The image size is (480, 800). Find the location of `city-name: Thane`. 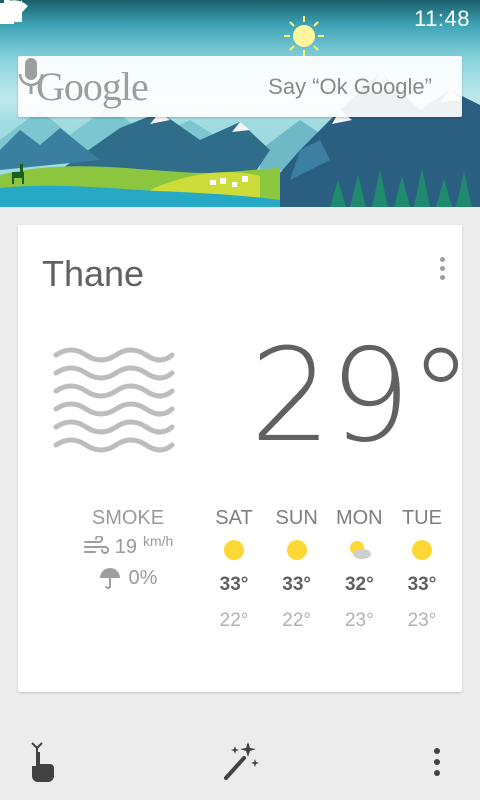

city-name: Thane is located at coordinates (93, 273).